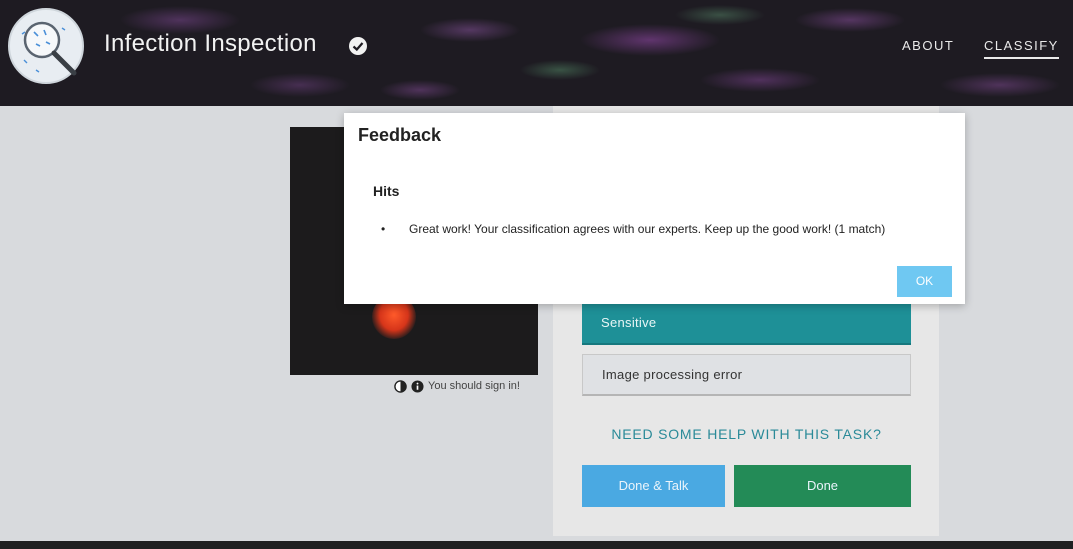 This screenshot has width=1073, height=549. What do you see at coordinates (386, 191) in the screenshot?
I see `hits-heading: Hits` at bounding box center [386, 191].